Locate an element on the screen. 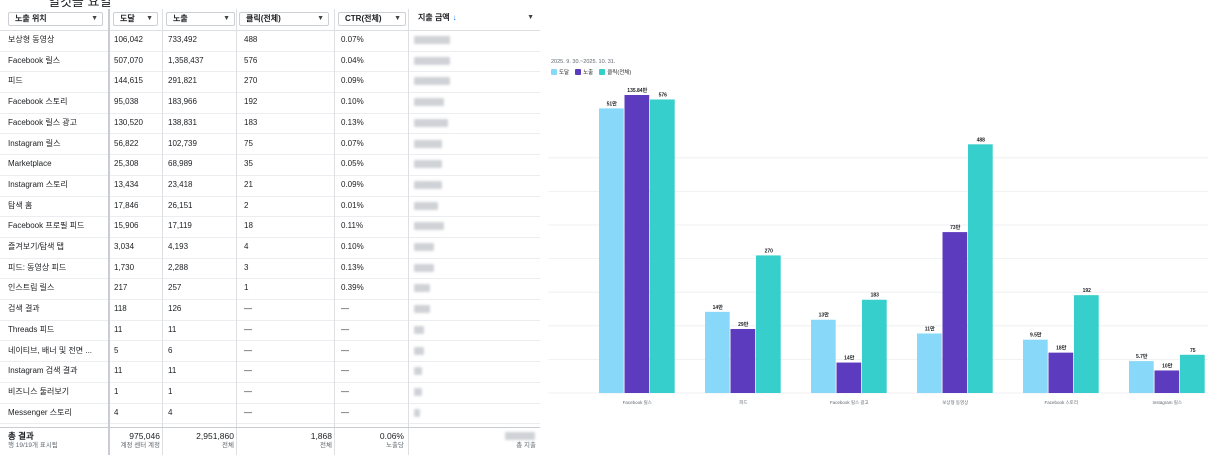 This screenshot has height=456, width=1210. table-row: 피드: 동영상 피드 1,730 2,288 3 0.13% is located at coordinates (270, 269).